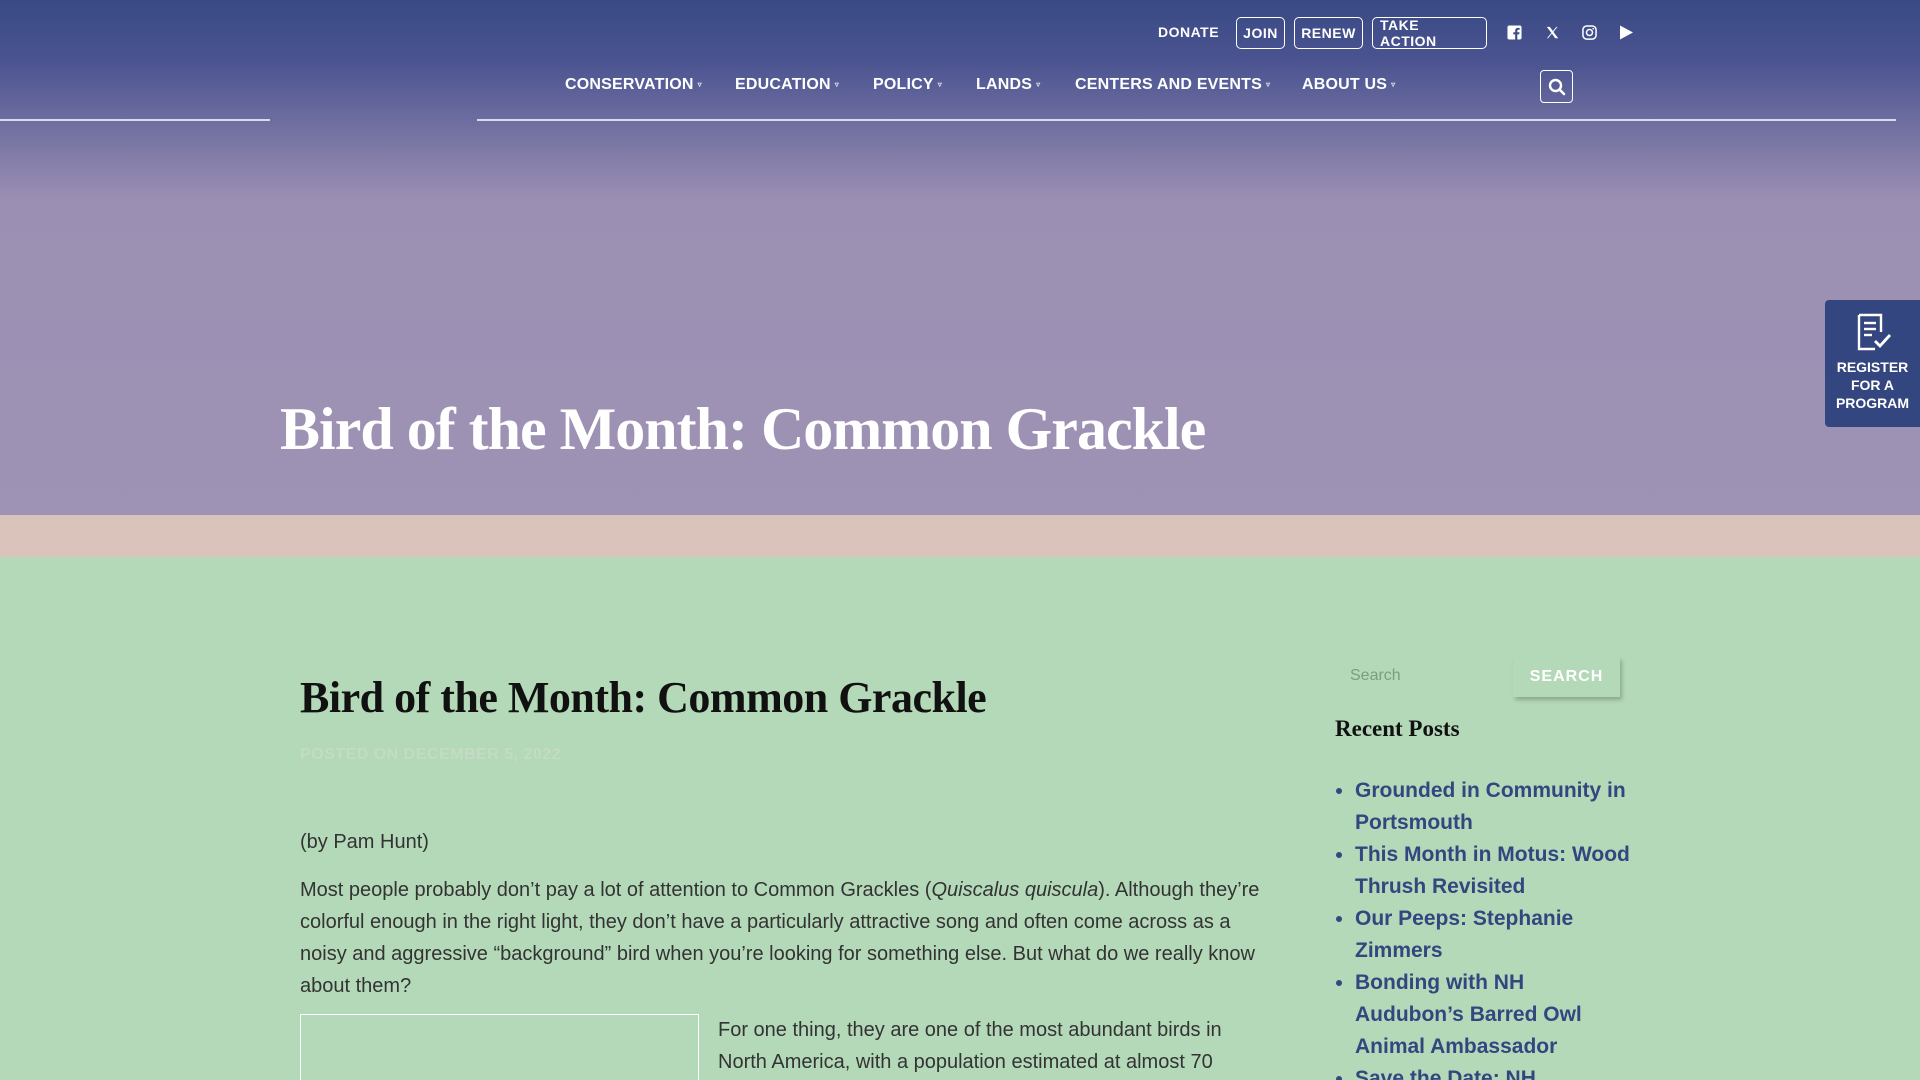  I want to click on facebook-icon, so click(1514, 32).